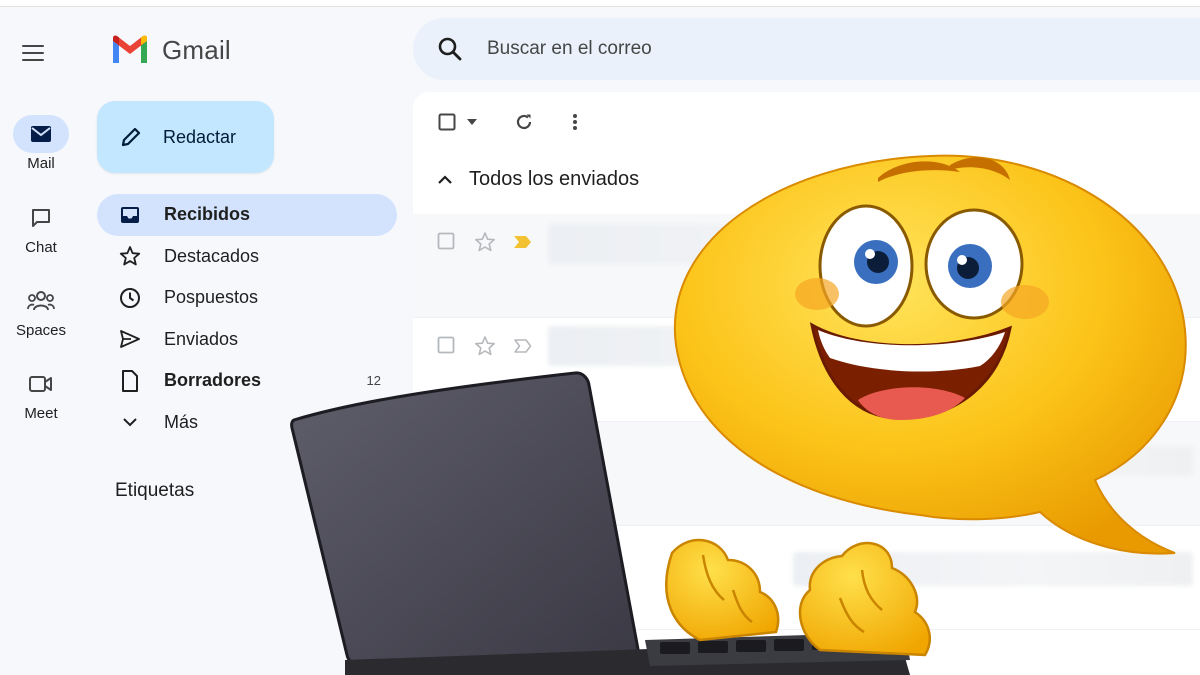 This screenshot has height=675, width=1200. Describe the element at coordinates (450, 49) in the screenshot. I see `search-icon` at that location.